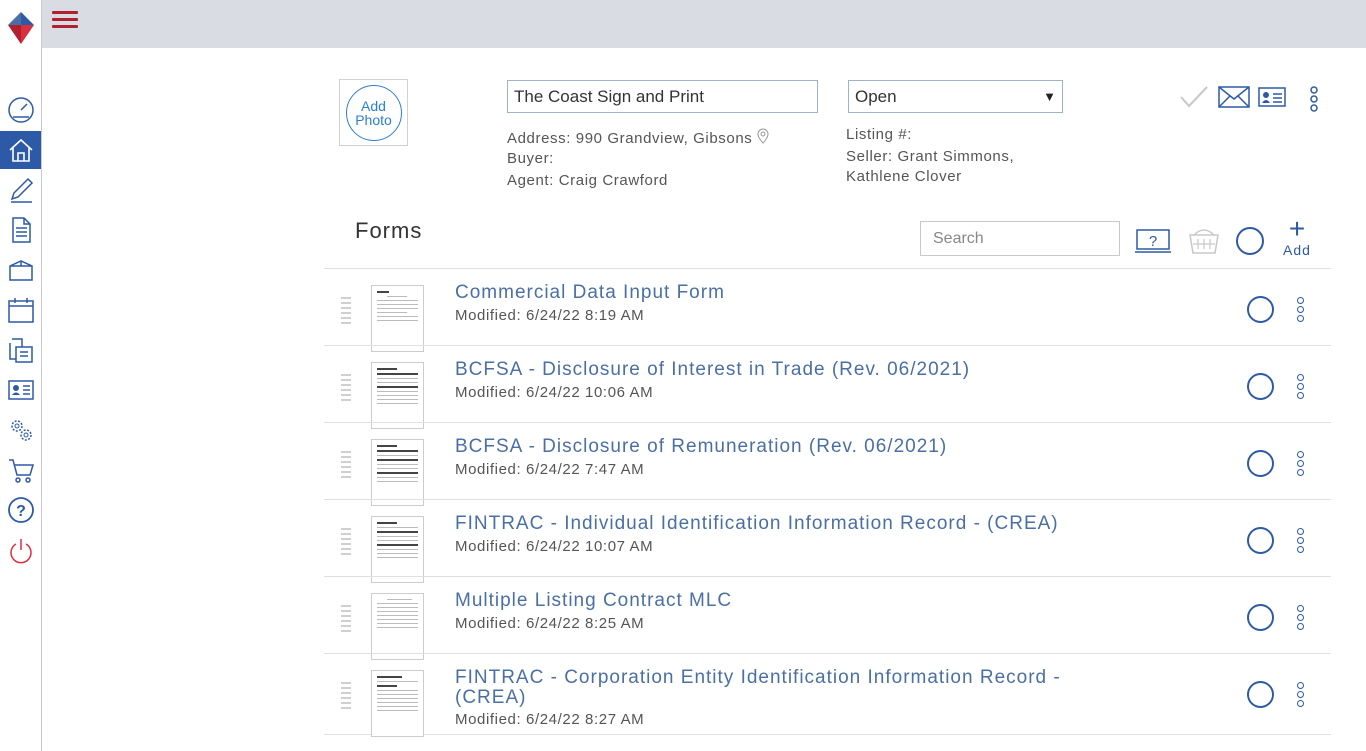 The height and width of the screenshot is (751, 1366). What do you see at coordinates (704, 24) in the screenshot?
I see `top-bar` at bounding box center [704, 24].